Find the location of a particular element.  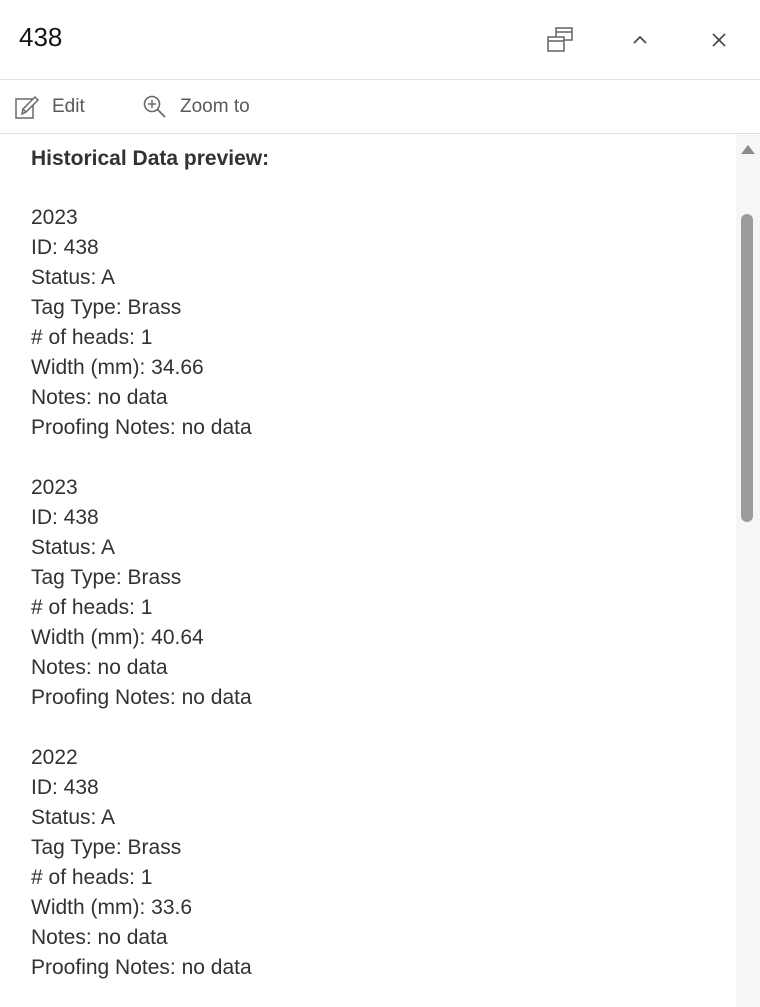

chevron-up-icon is located at coordinates (640, 39).